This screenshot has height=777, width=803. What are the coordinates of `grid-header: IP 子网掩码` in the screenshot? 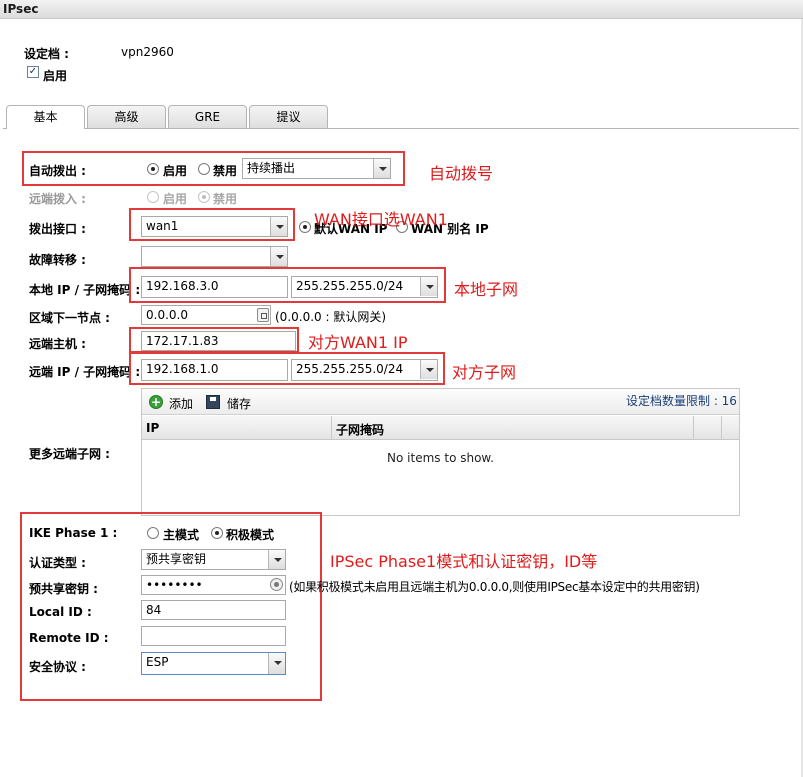 It's located at (440, 428).